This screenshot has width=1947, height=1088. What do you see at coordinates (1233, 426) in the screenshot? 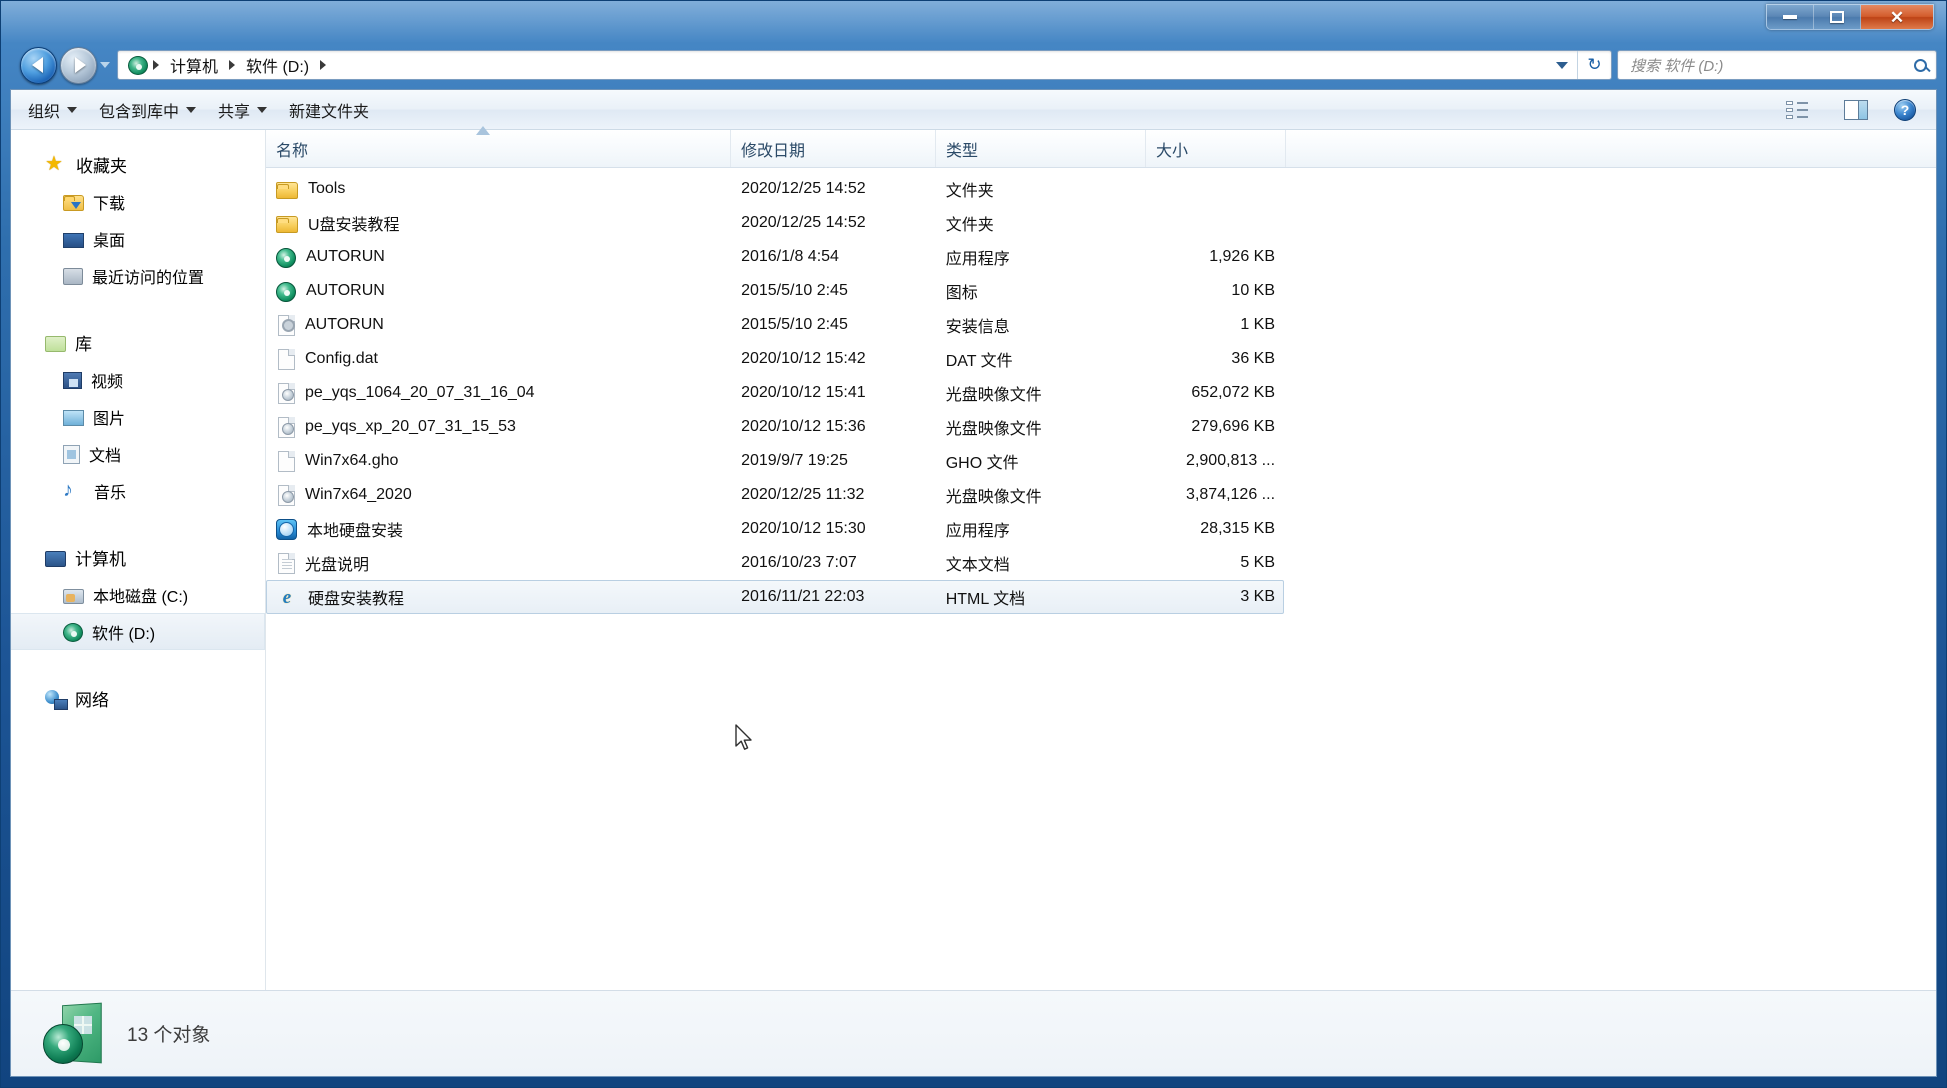
I see `file-size: 279,696 KB` at bounding box center [1233, 426].